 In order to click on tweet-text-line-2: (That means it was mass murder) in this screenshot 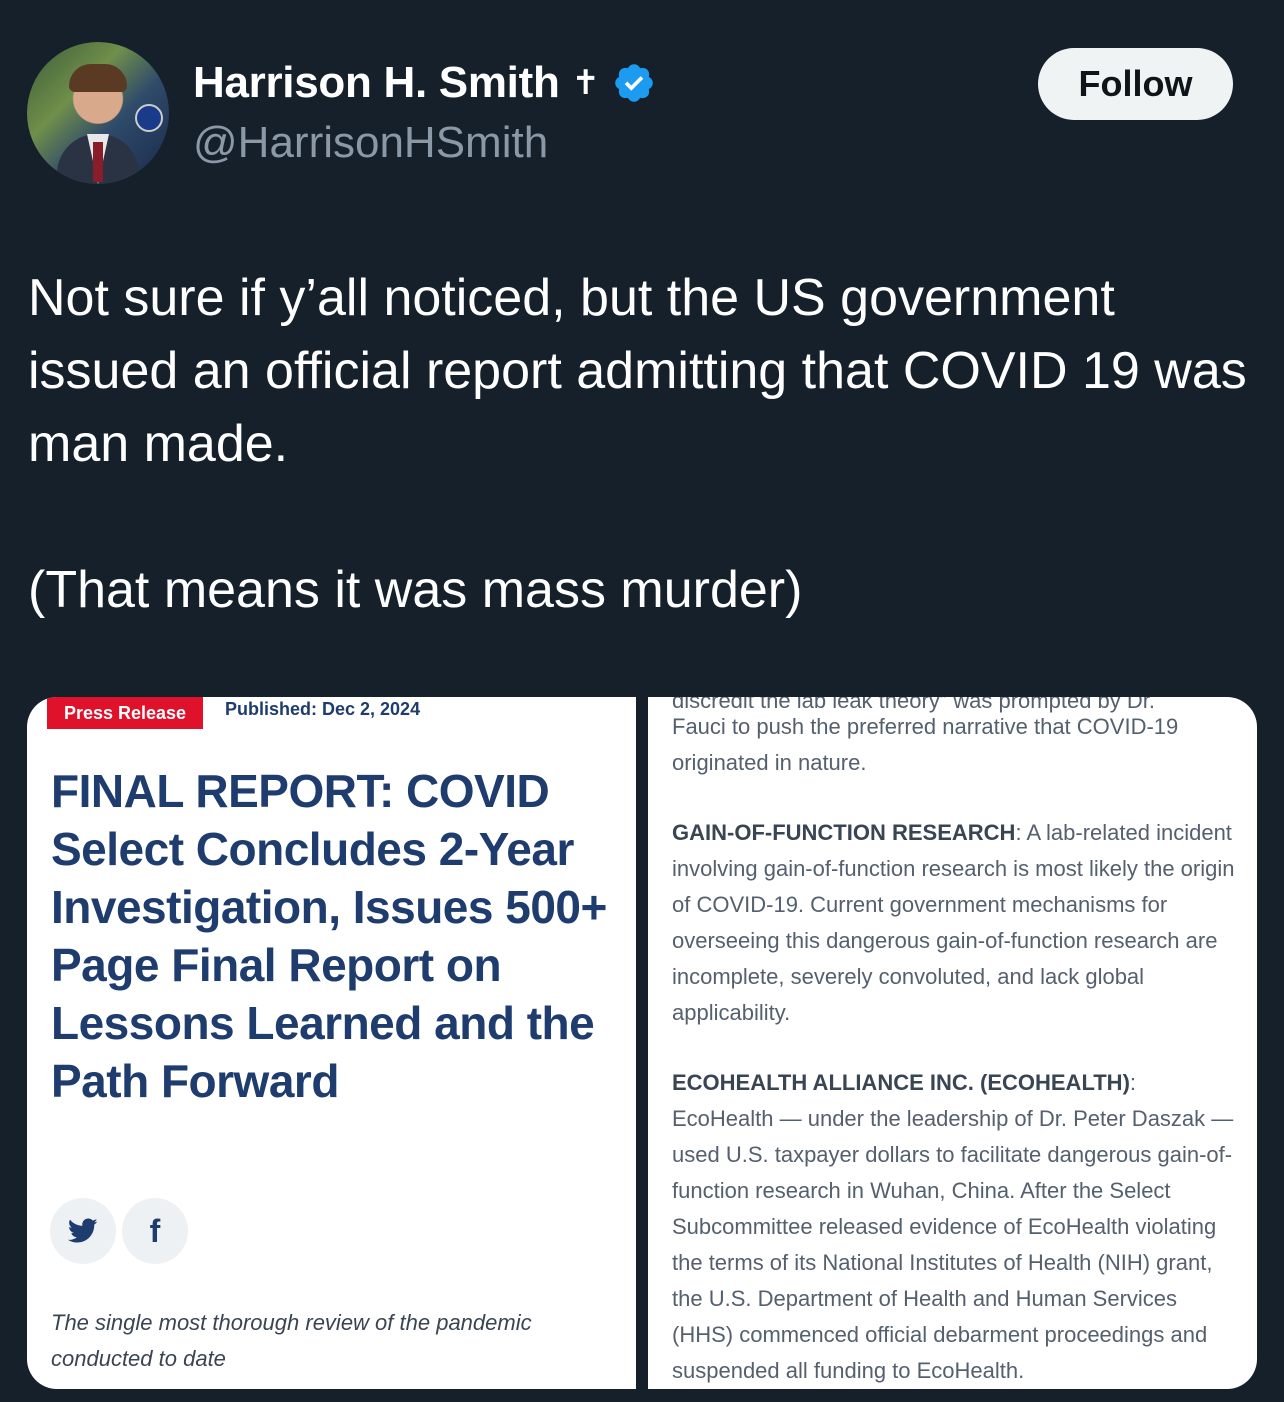, I will do `click(415, 590)`.